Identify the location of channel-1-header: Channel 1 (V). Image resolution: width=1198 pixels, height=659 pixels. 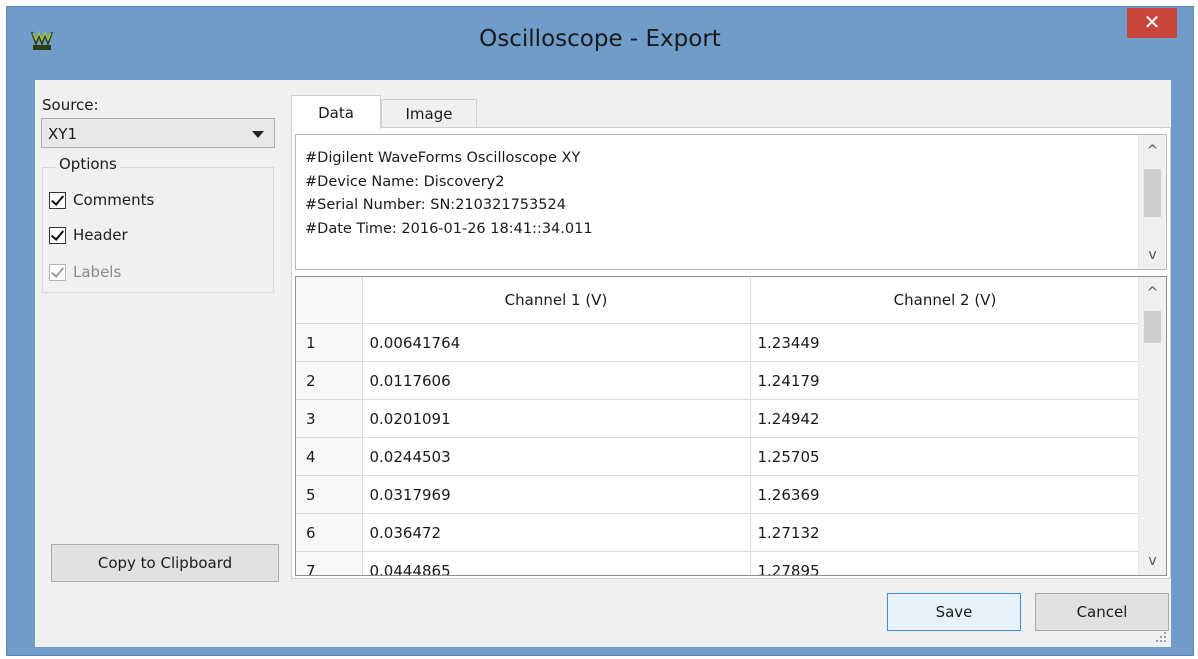
(556, 300).